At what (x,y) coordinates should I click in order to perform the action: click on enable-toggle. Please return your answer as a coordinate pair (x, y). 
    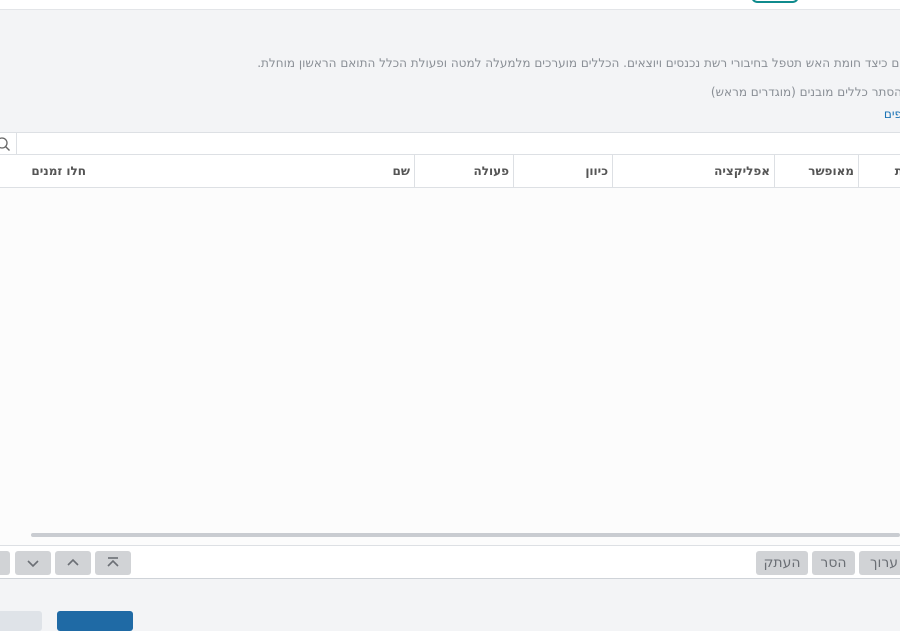
    Looking at the image, I should click on (775, 1).